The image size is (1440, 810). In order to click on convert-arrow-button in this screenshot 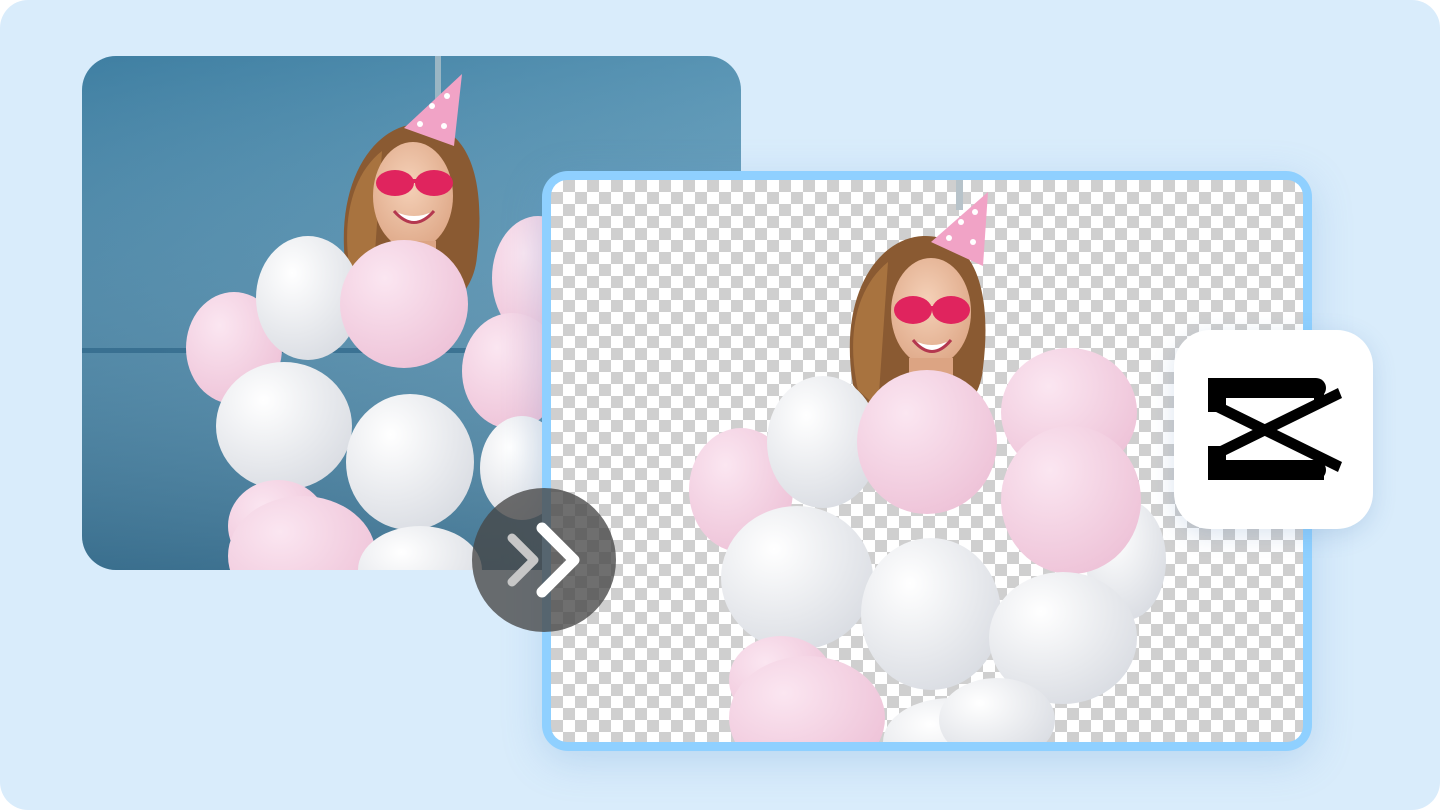, I will do `click(544, 560)`.